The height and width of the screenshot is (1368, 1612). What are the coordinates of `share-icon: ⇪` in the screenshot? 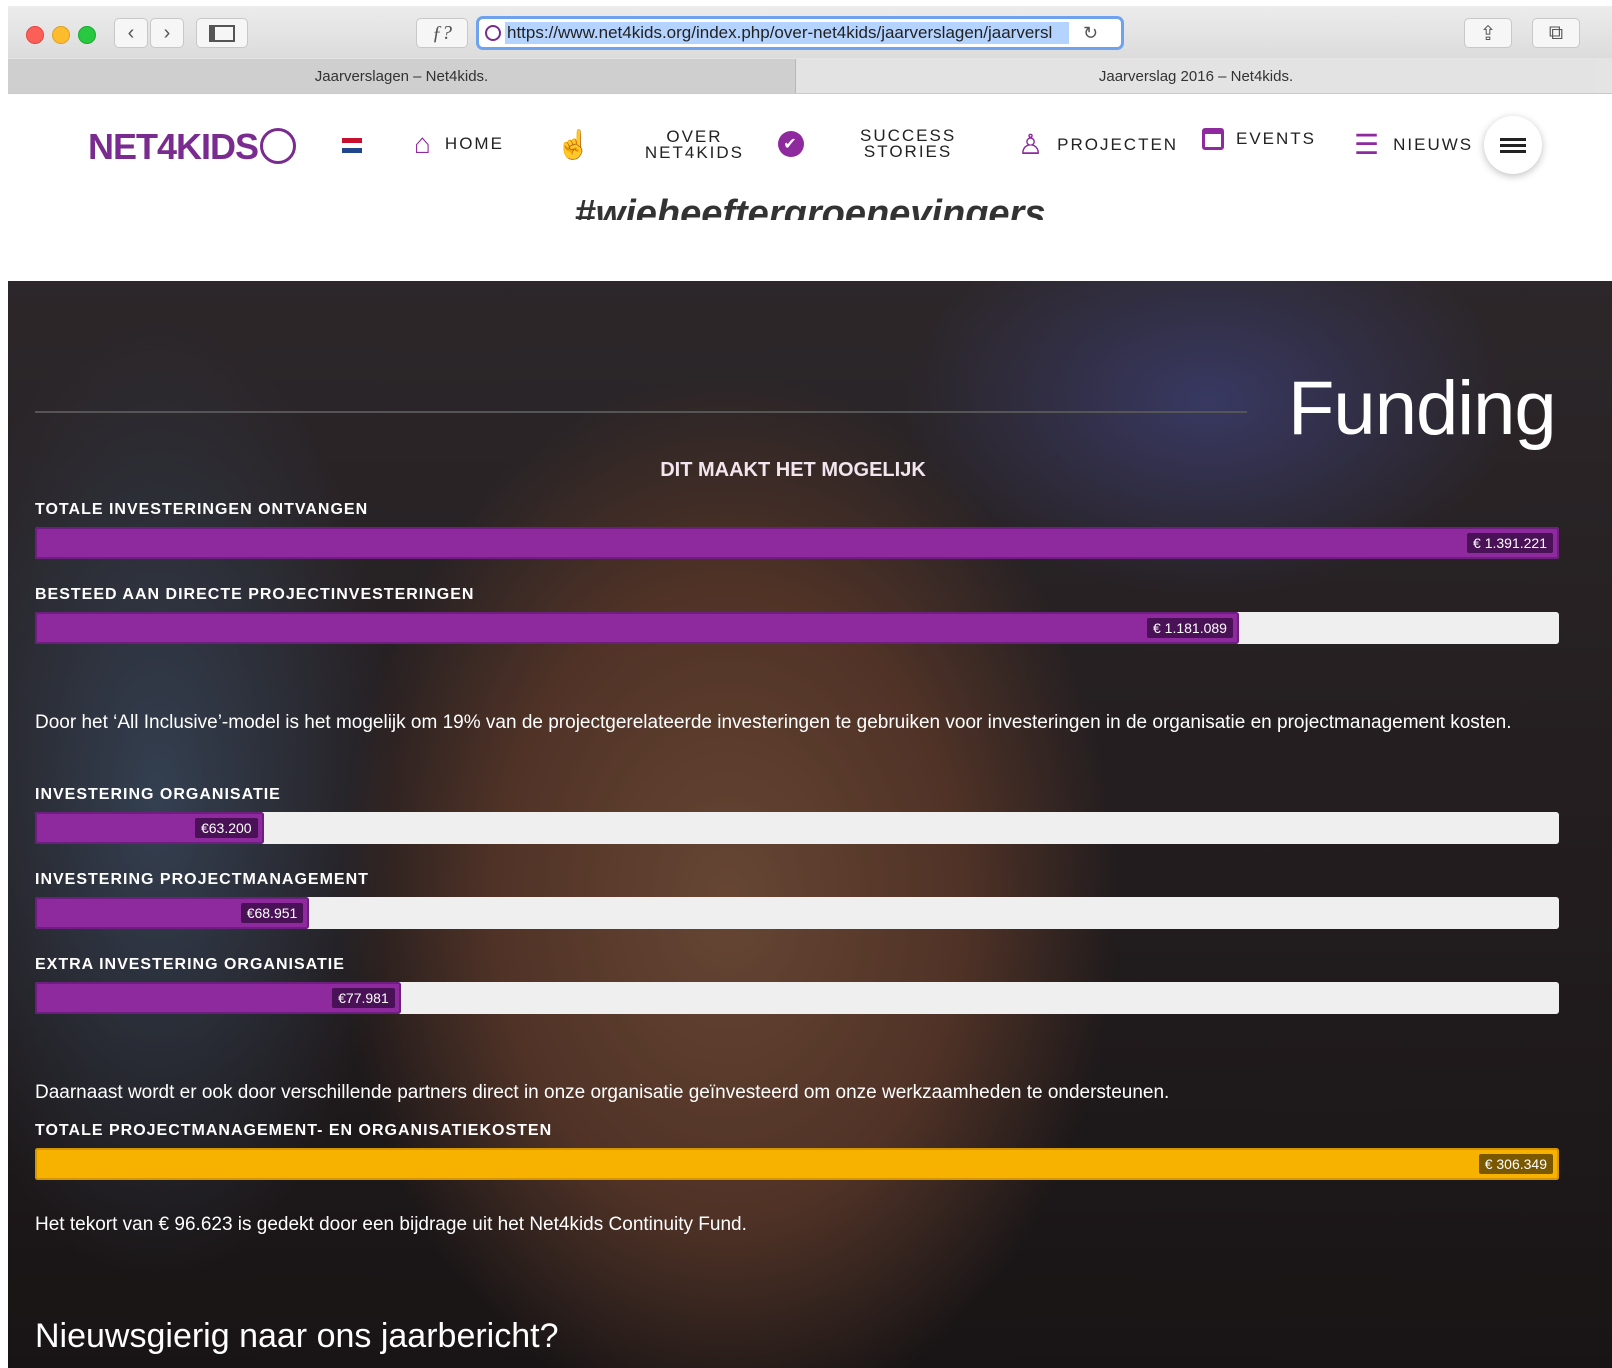 It's located at (1488, 33).